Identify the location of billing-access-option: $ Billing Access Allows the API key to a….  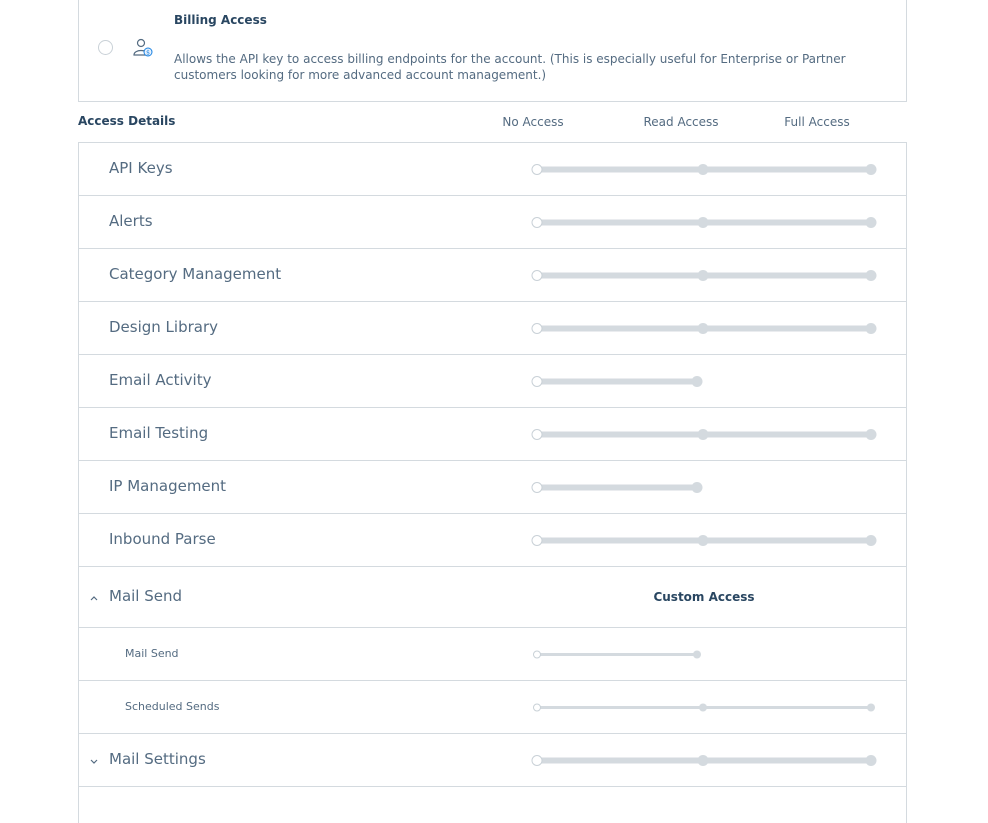
(492, 51).